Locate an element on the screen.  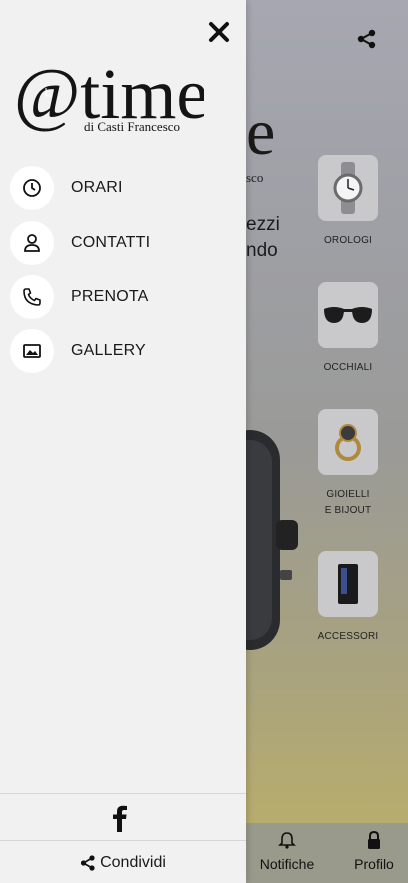
image-icon is located at coordinates (32, 351).